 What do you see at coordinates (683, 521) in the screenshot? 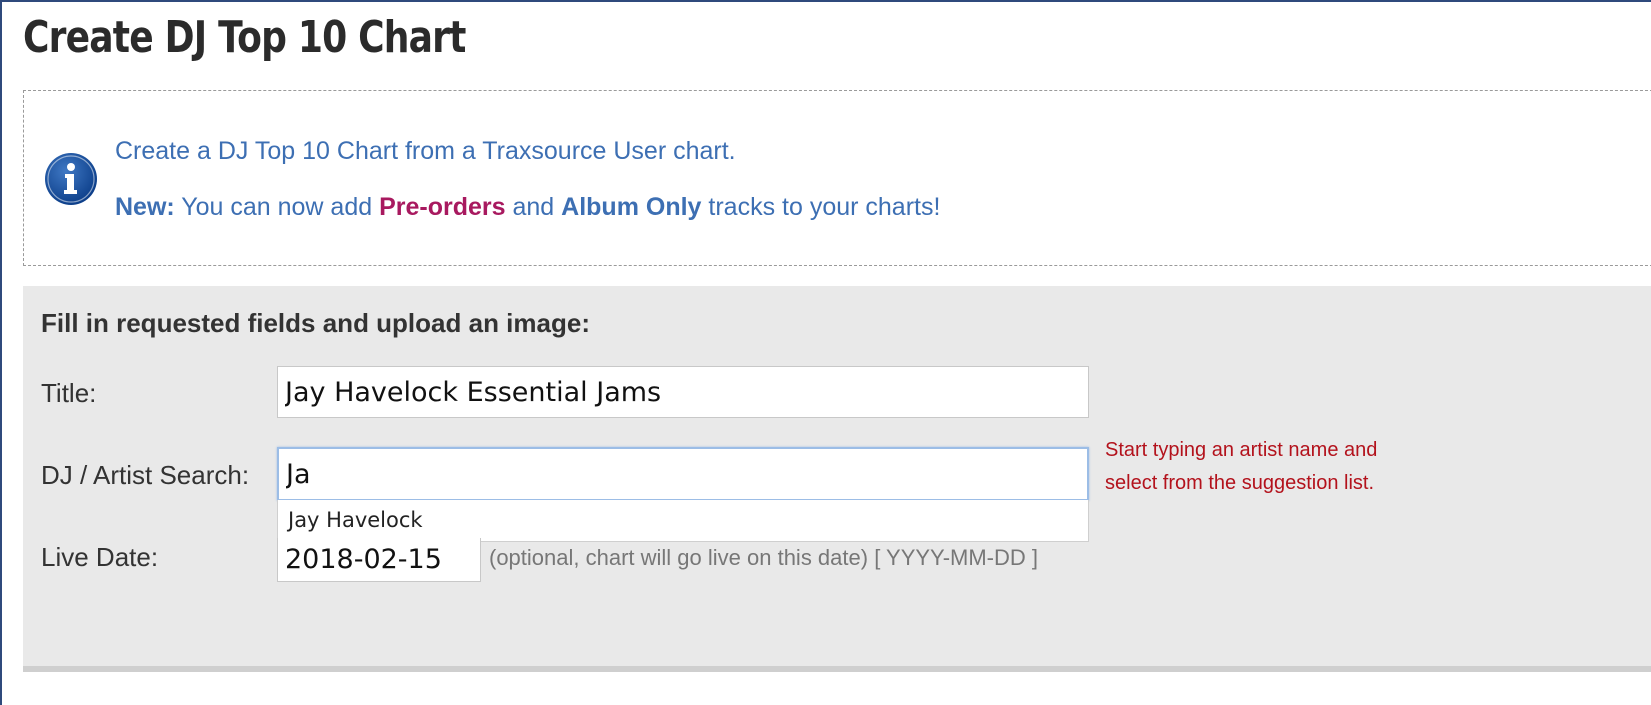
I see `artist-suggestion-list: Jay Havelock` at bounding box center [683, 521].